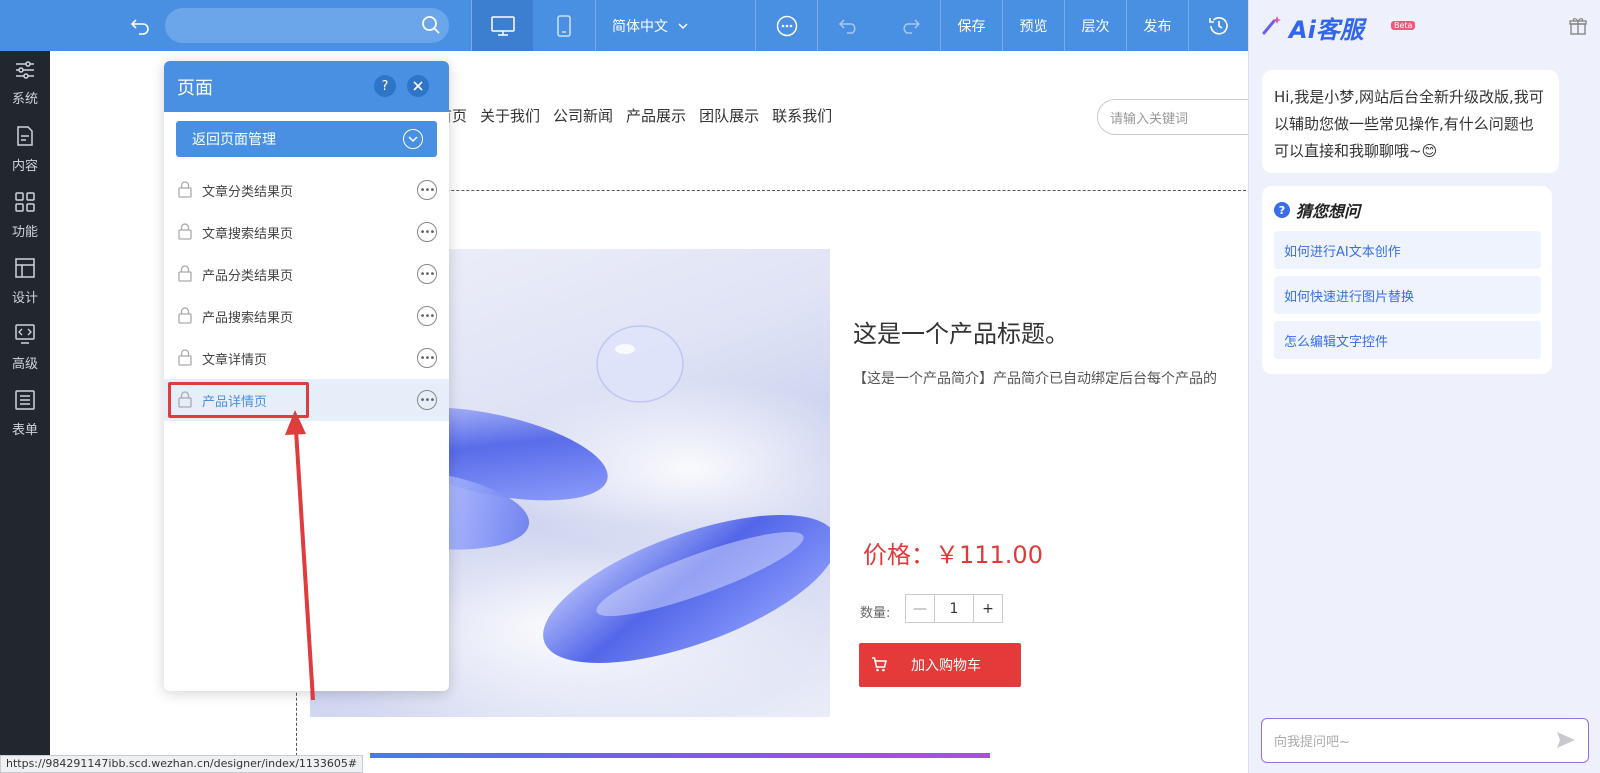 The image size is (1600, 773). What do you see at coordinates (961, 331) in the screenshot?
I see `product-title: 这是一个产品标题。` at bounding box center [961, 331].